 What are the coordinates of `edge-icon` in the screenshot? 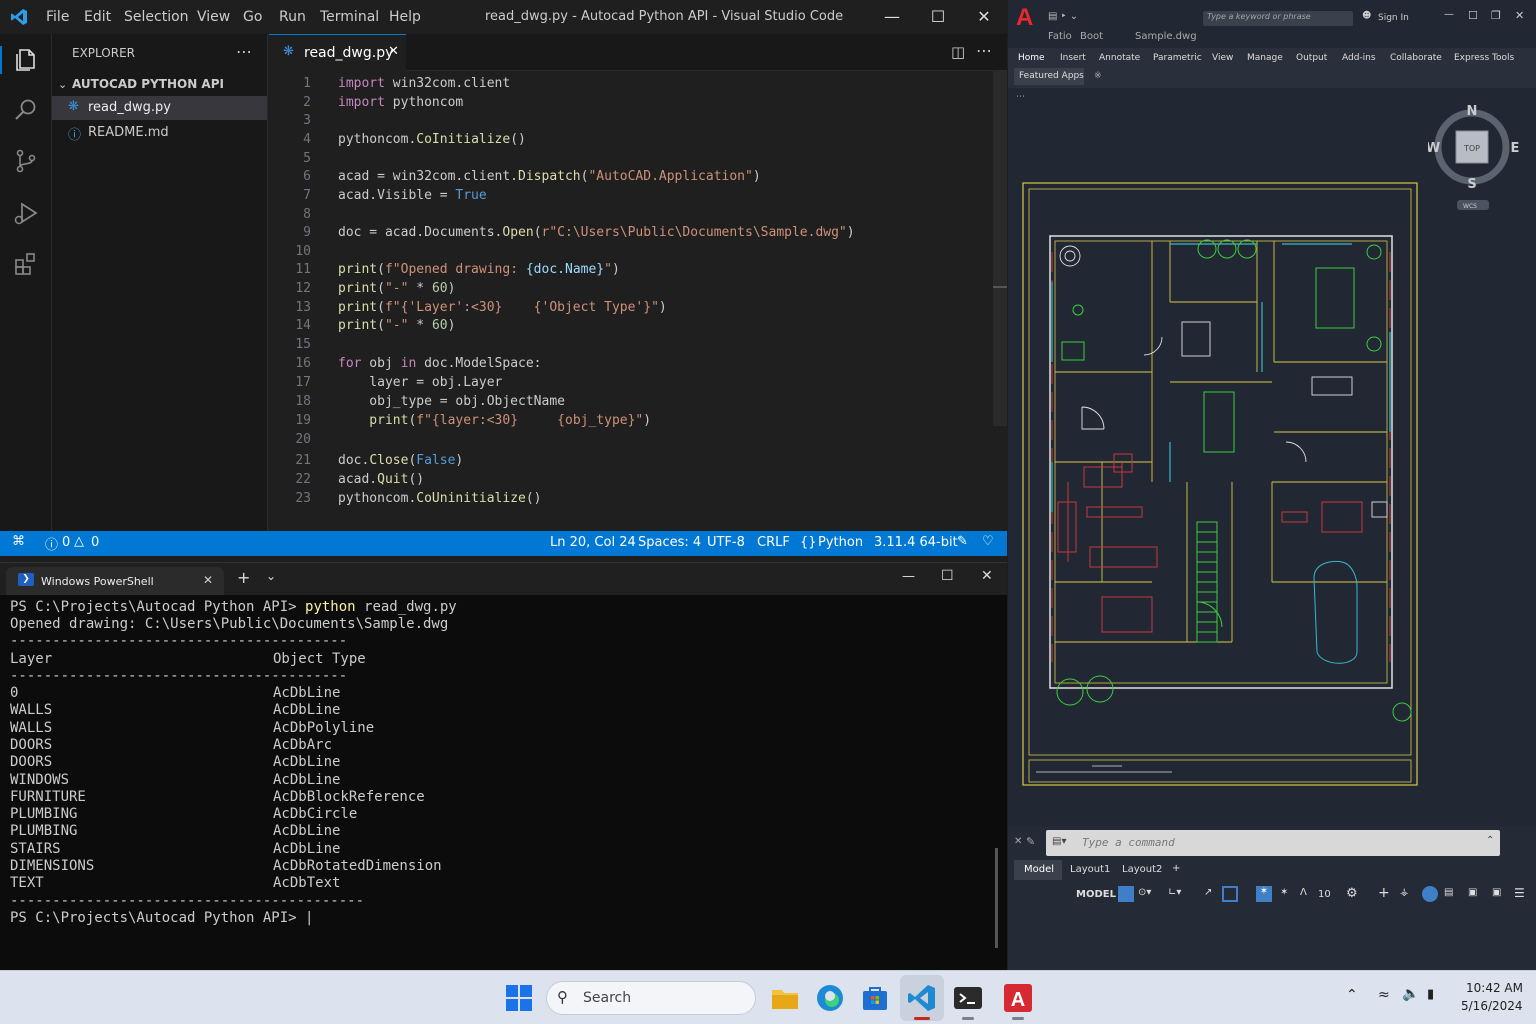 It's located at (830, 998).